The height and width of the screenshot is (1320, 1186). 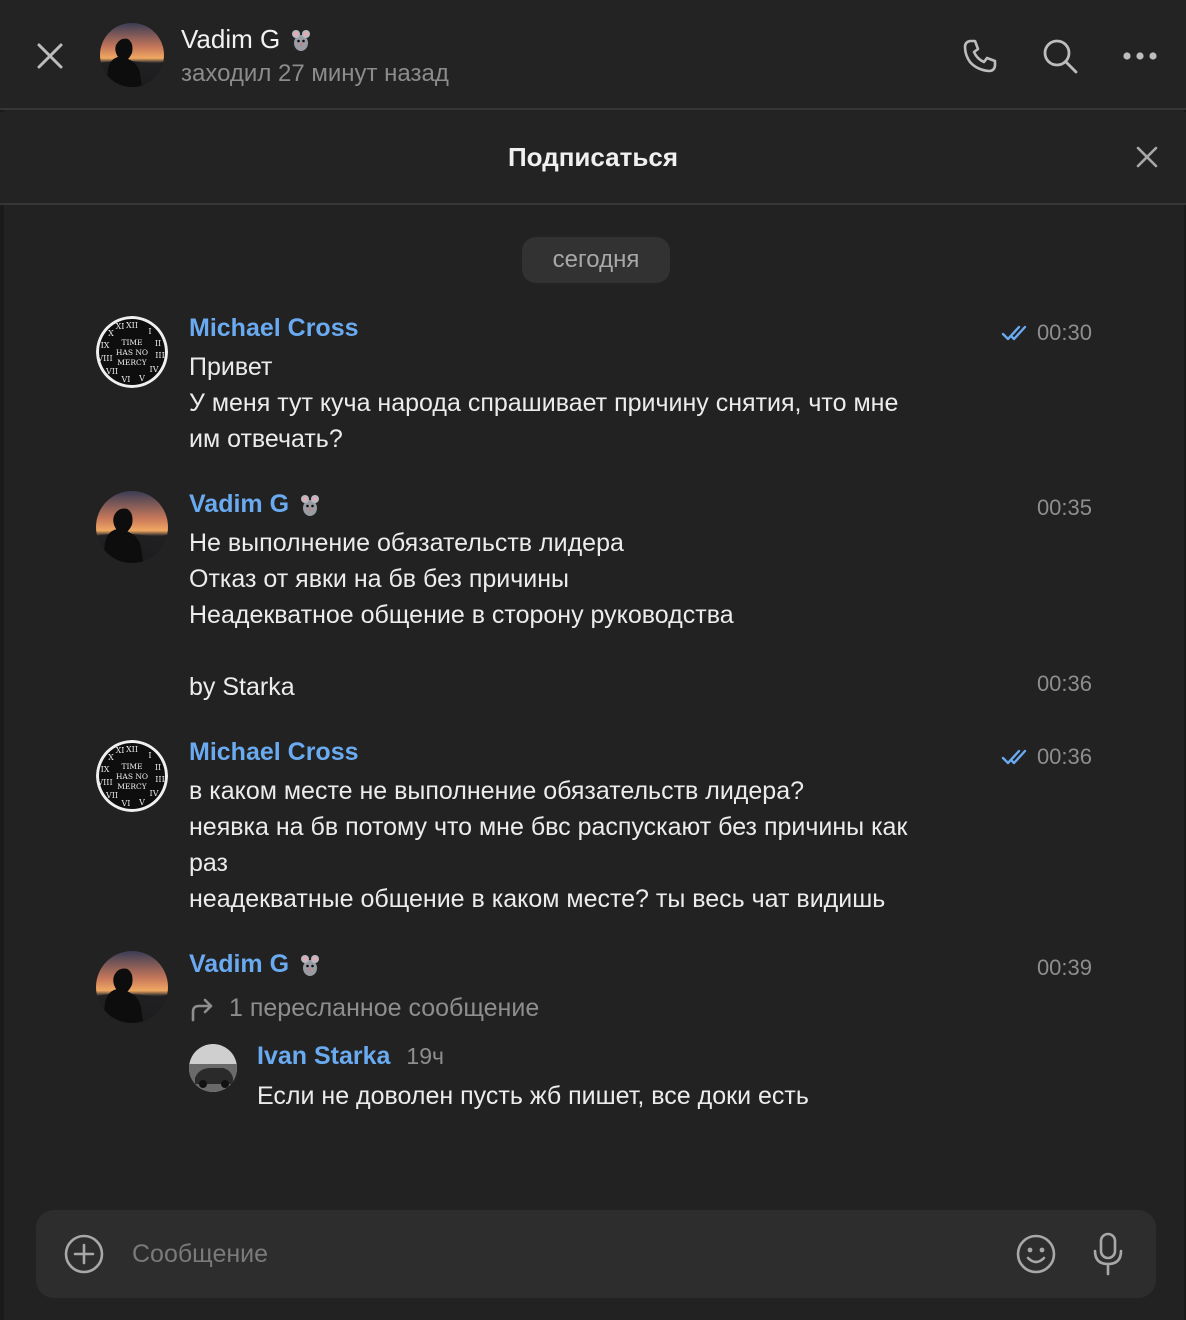 I want to click on phone-icon, so click(x=980, y=56).